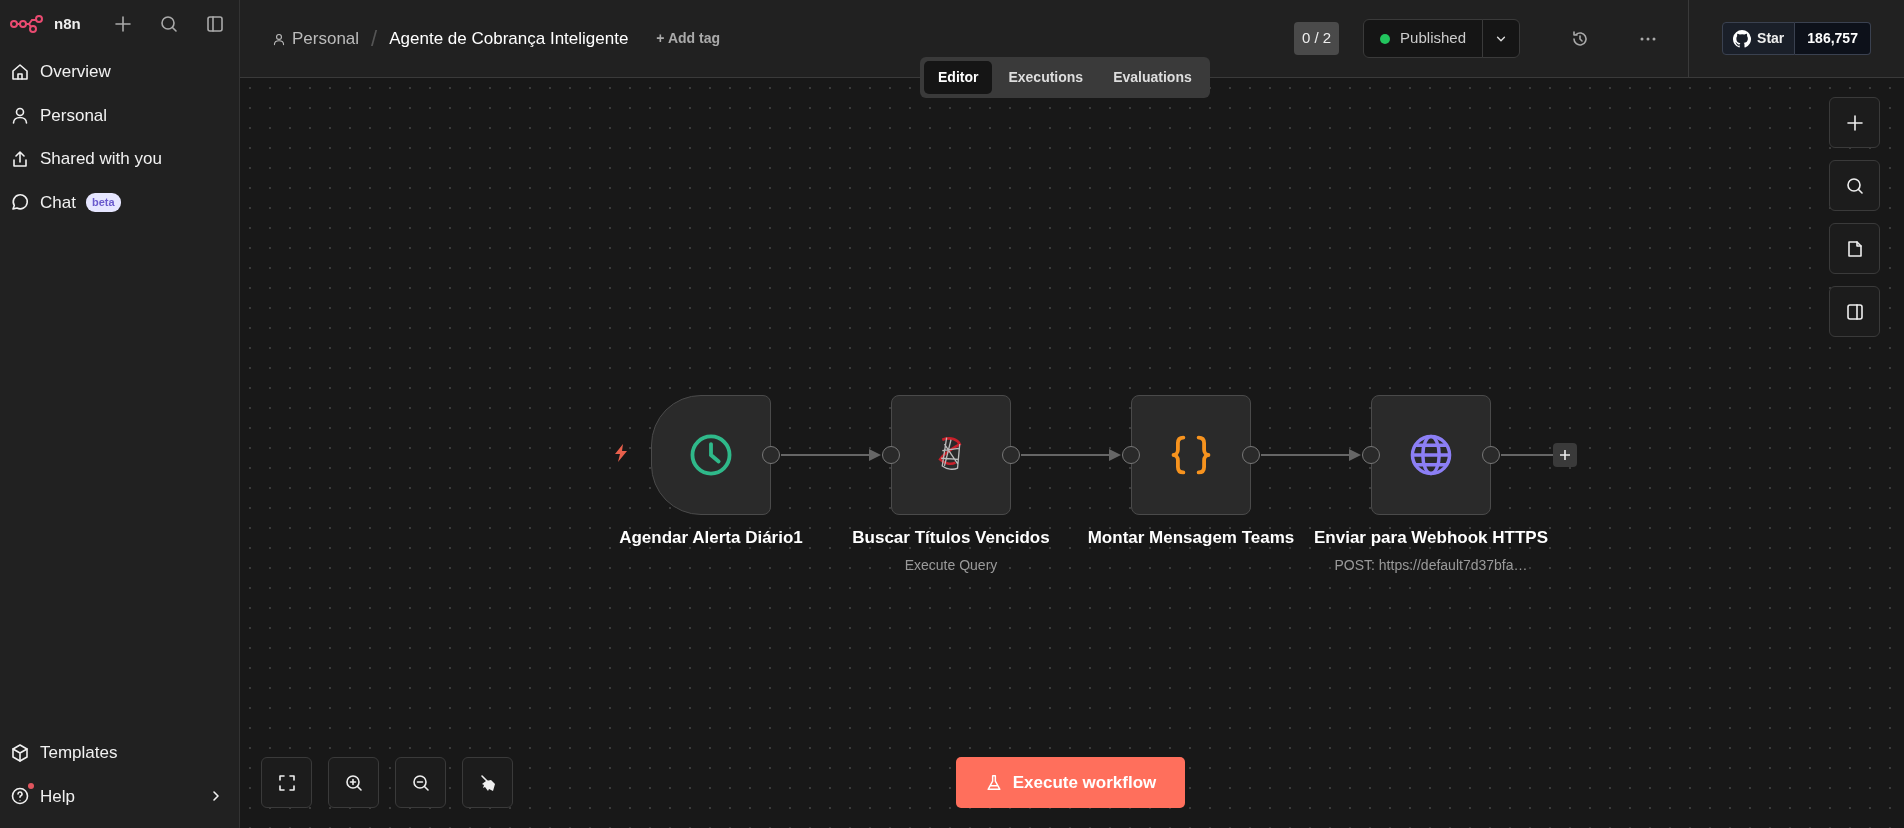  What do you see at coordinates (119, 115) in the screenshot?
I see `sidebar-item: Personal` at bounding box center [119, 115].